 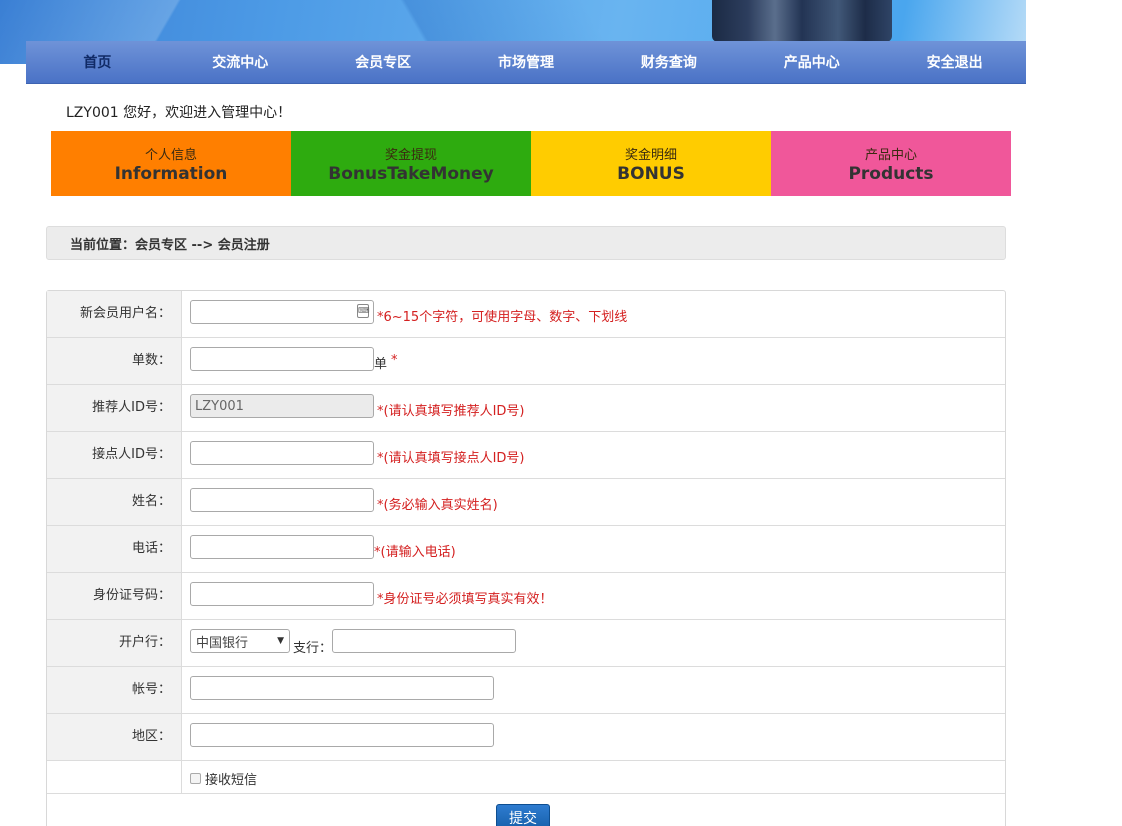 I want to click on referrer-hint: *(请认真填写推荐人ID号), so click(x=451, y=411).